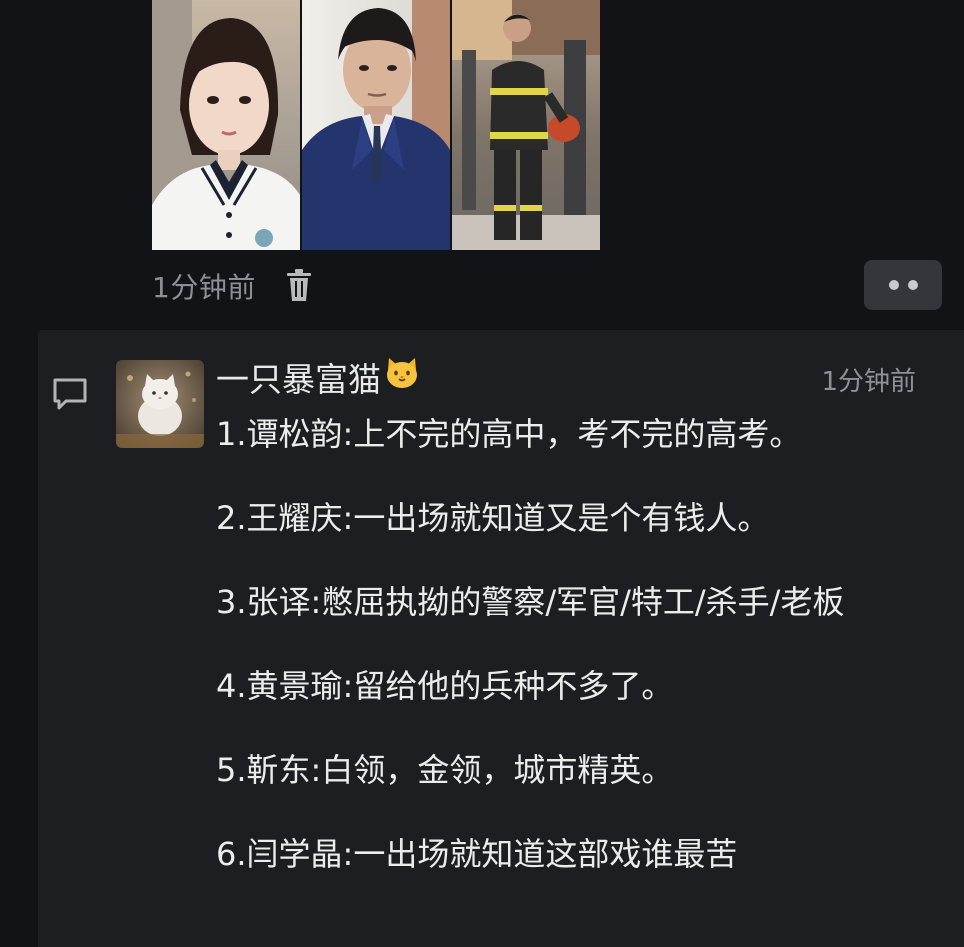 This screenshot has width=964, height=947. I want to click on trash-icon, so click(299, 286).